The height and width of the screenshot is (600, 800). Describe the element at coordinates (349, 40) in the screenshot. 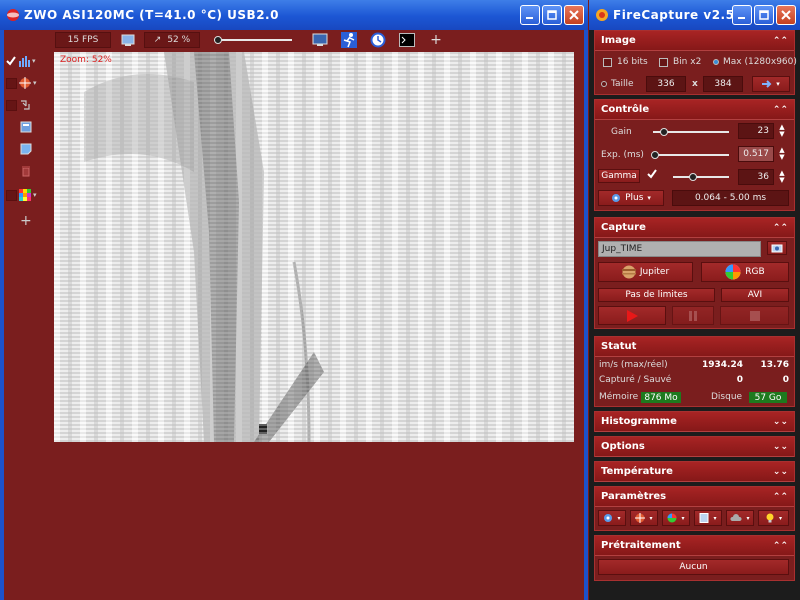

I see `run-icon` at that location.